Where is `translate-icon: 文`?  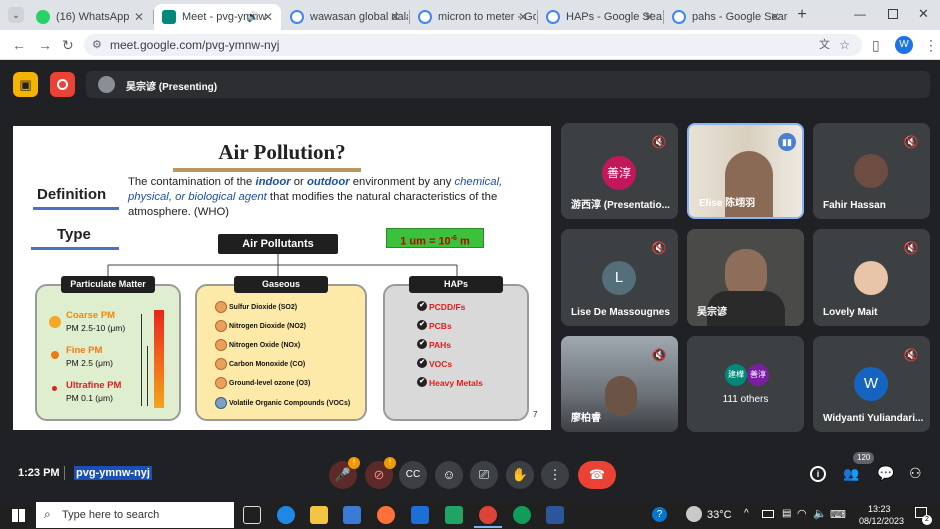 translate-icon: 文 is located at coordinates (824, 45).